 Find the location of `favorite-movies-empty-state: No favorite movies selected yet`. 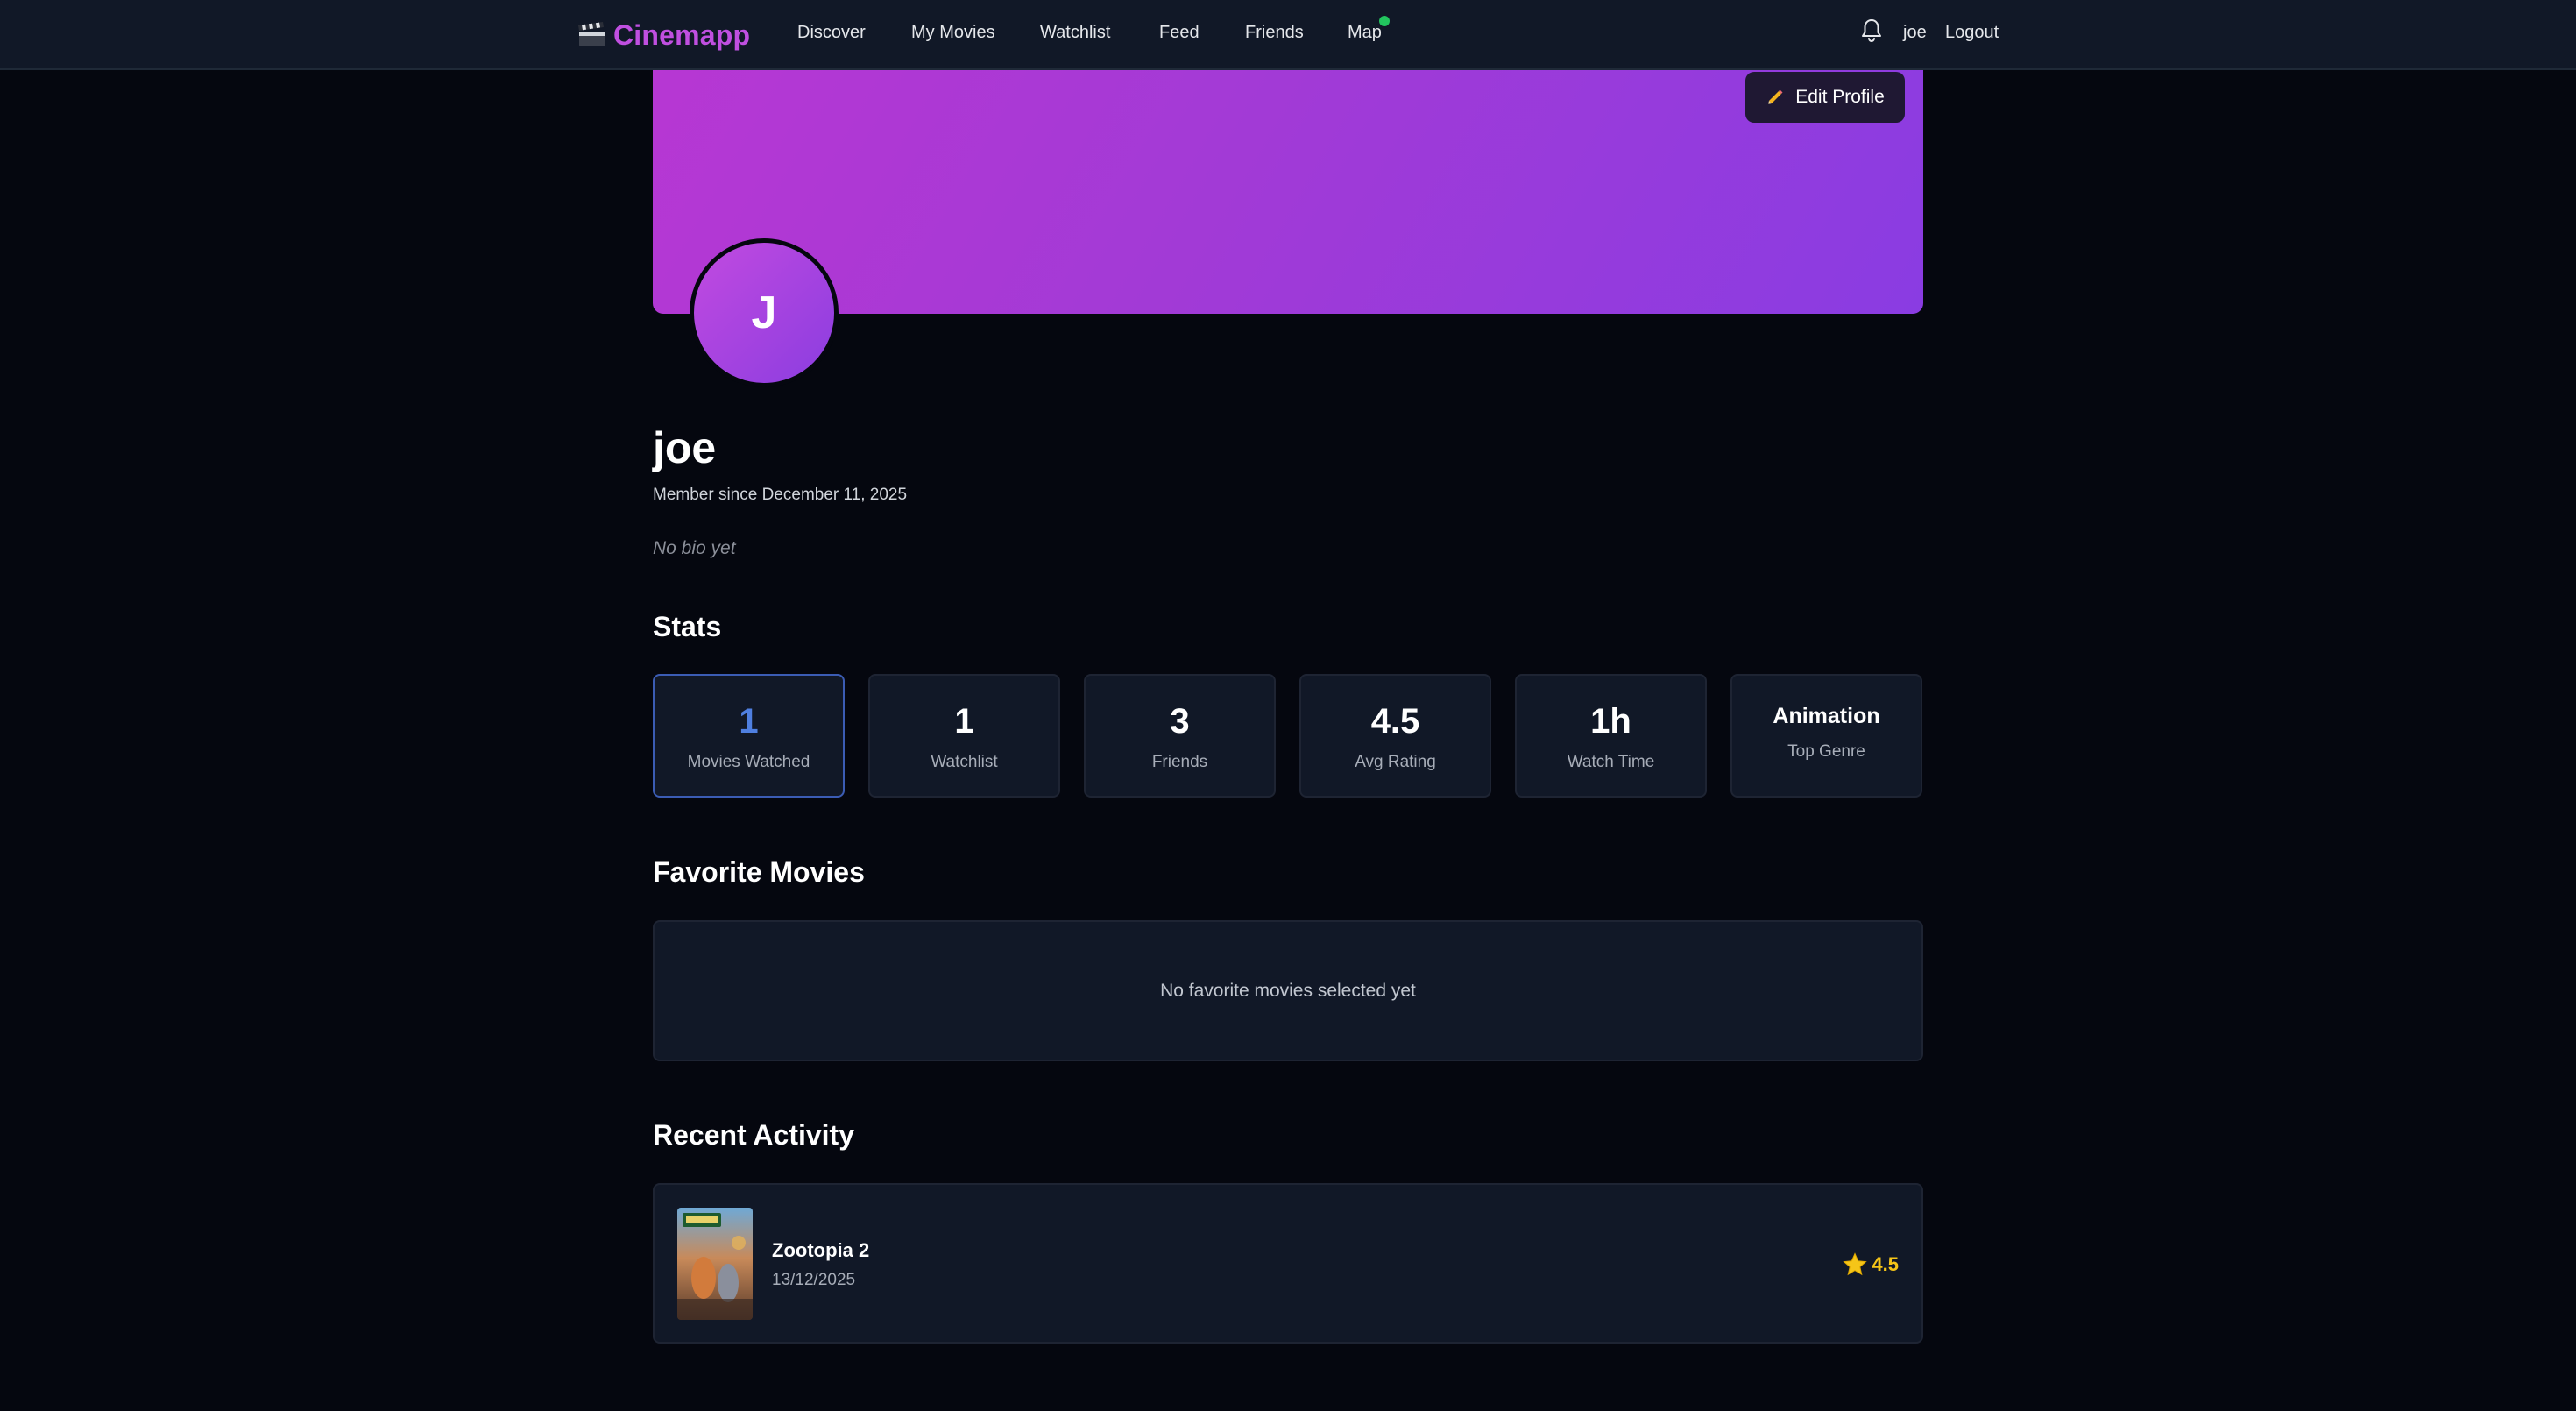

favorite-movies-empty-state: No favorite movies selected yet is located at coordinates (1288, 990).